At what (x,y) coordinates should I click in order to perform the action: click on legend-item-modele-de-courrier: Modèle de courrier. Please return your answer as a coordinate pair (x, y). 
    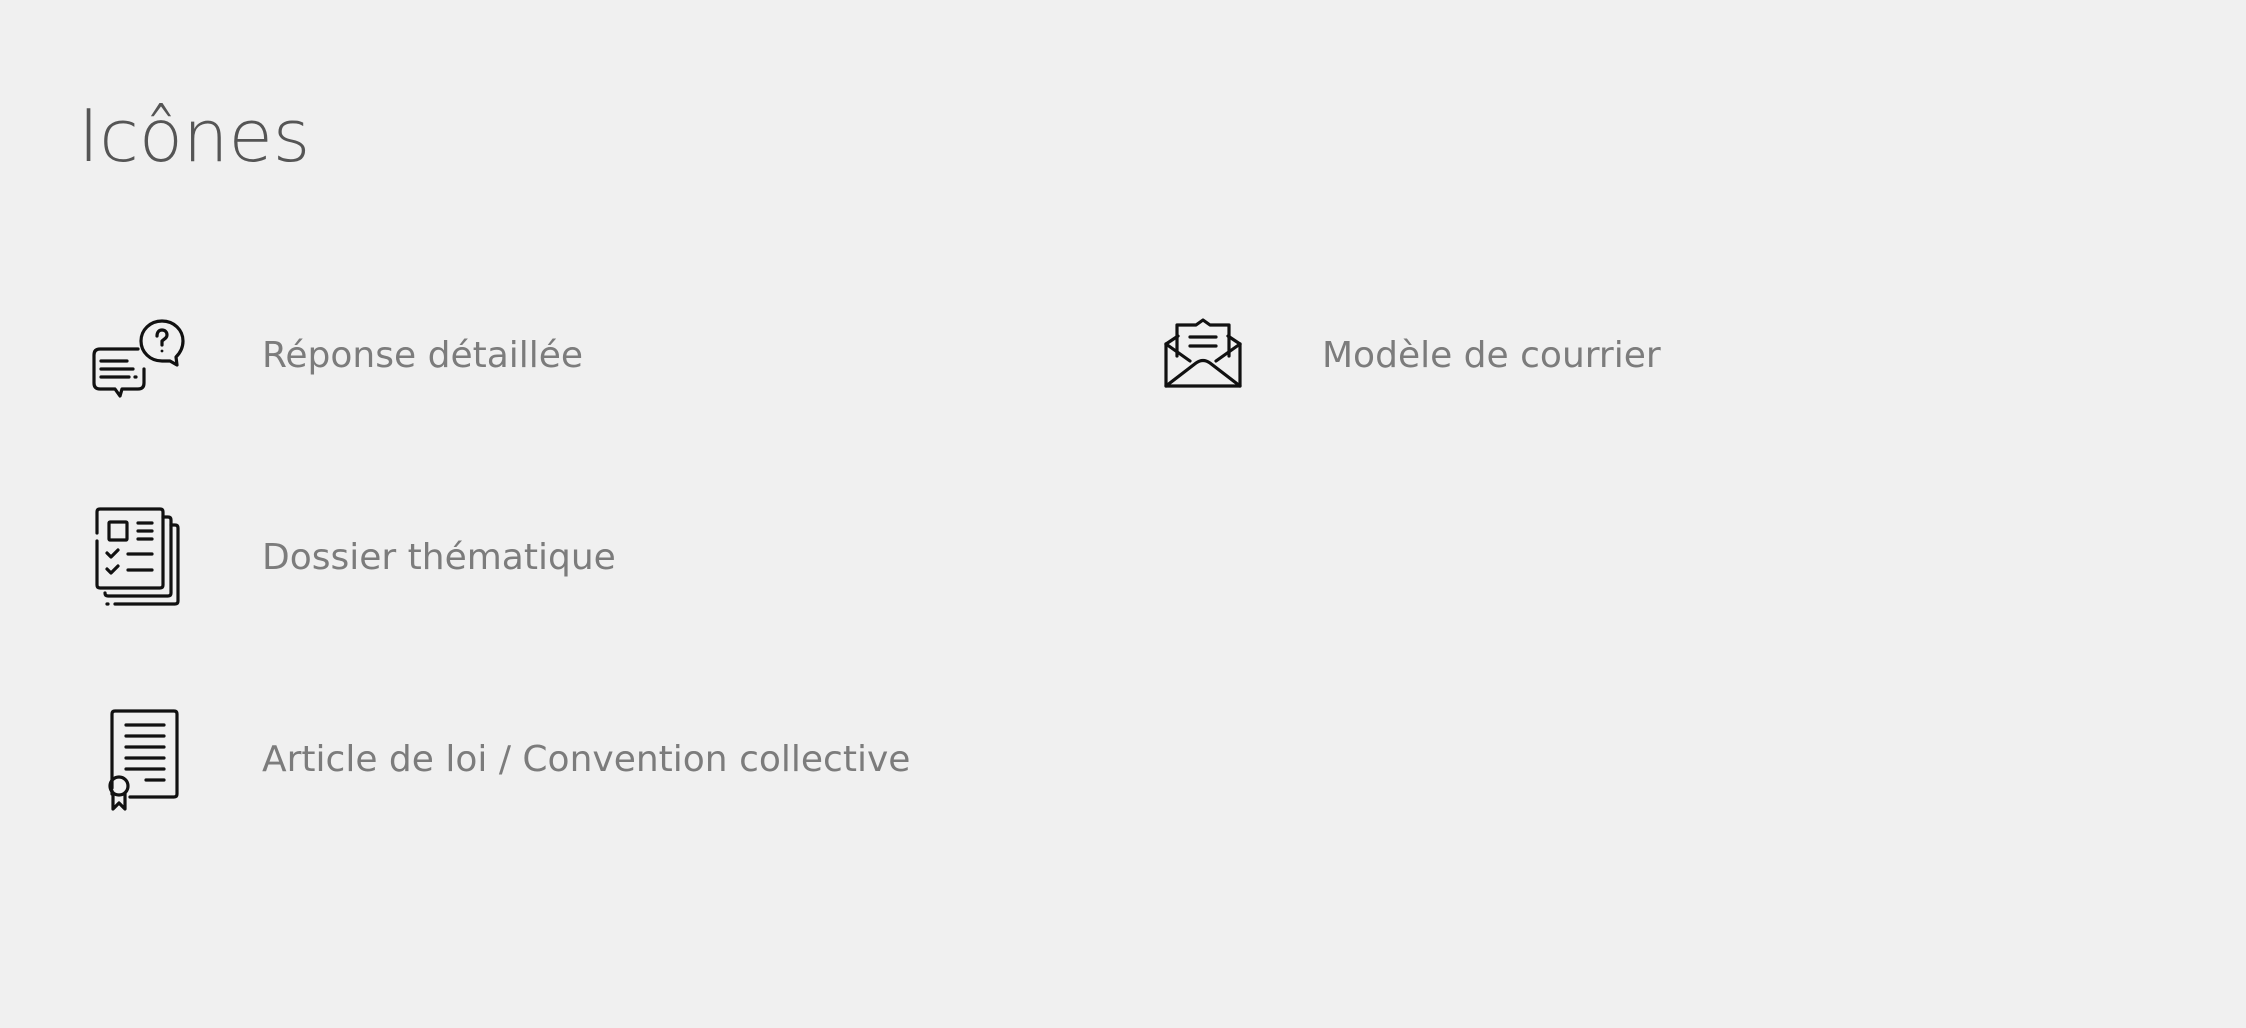
    Looking at the image, I should click on (1548, 356).